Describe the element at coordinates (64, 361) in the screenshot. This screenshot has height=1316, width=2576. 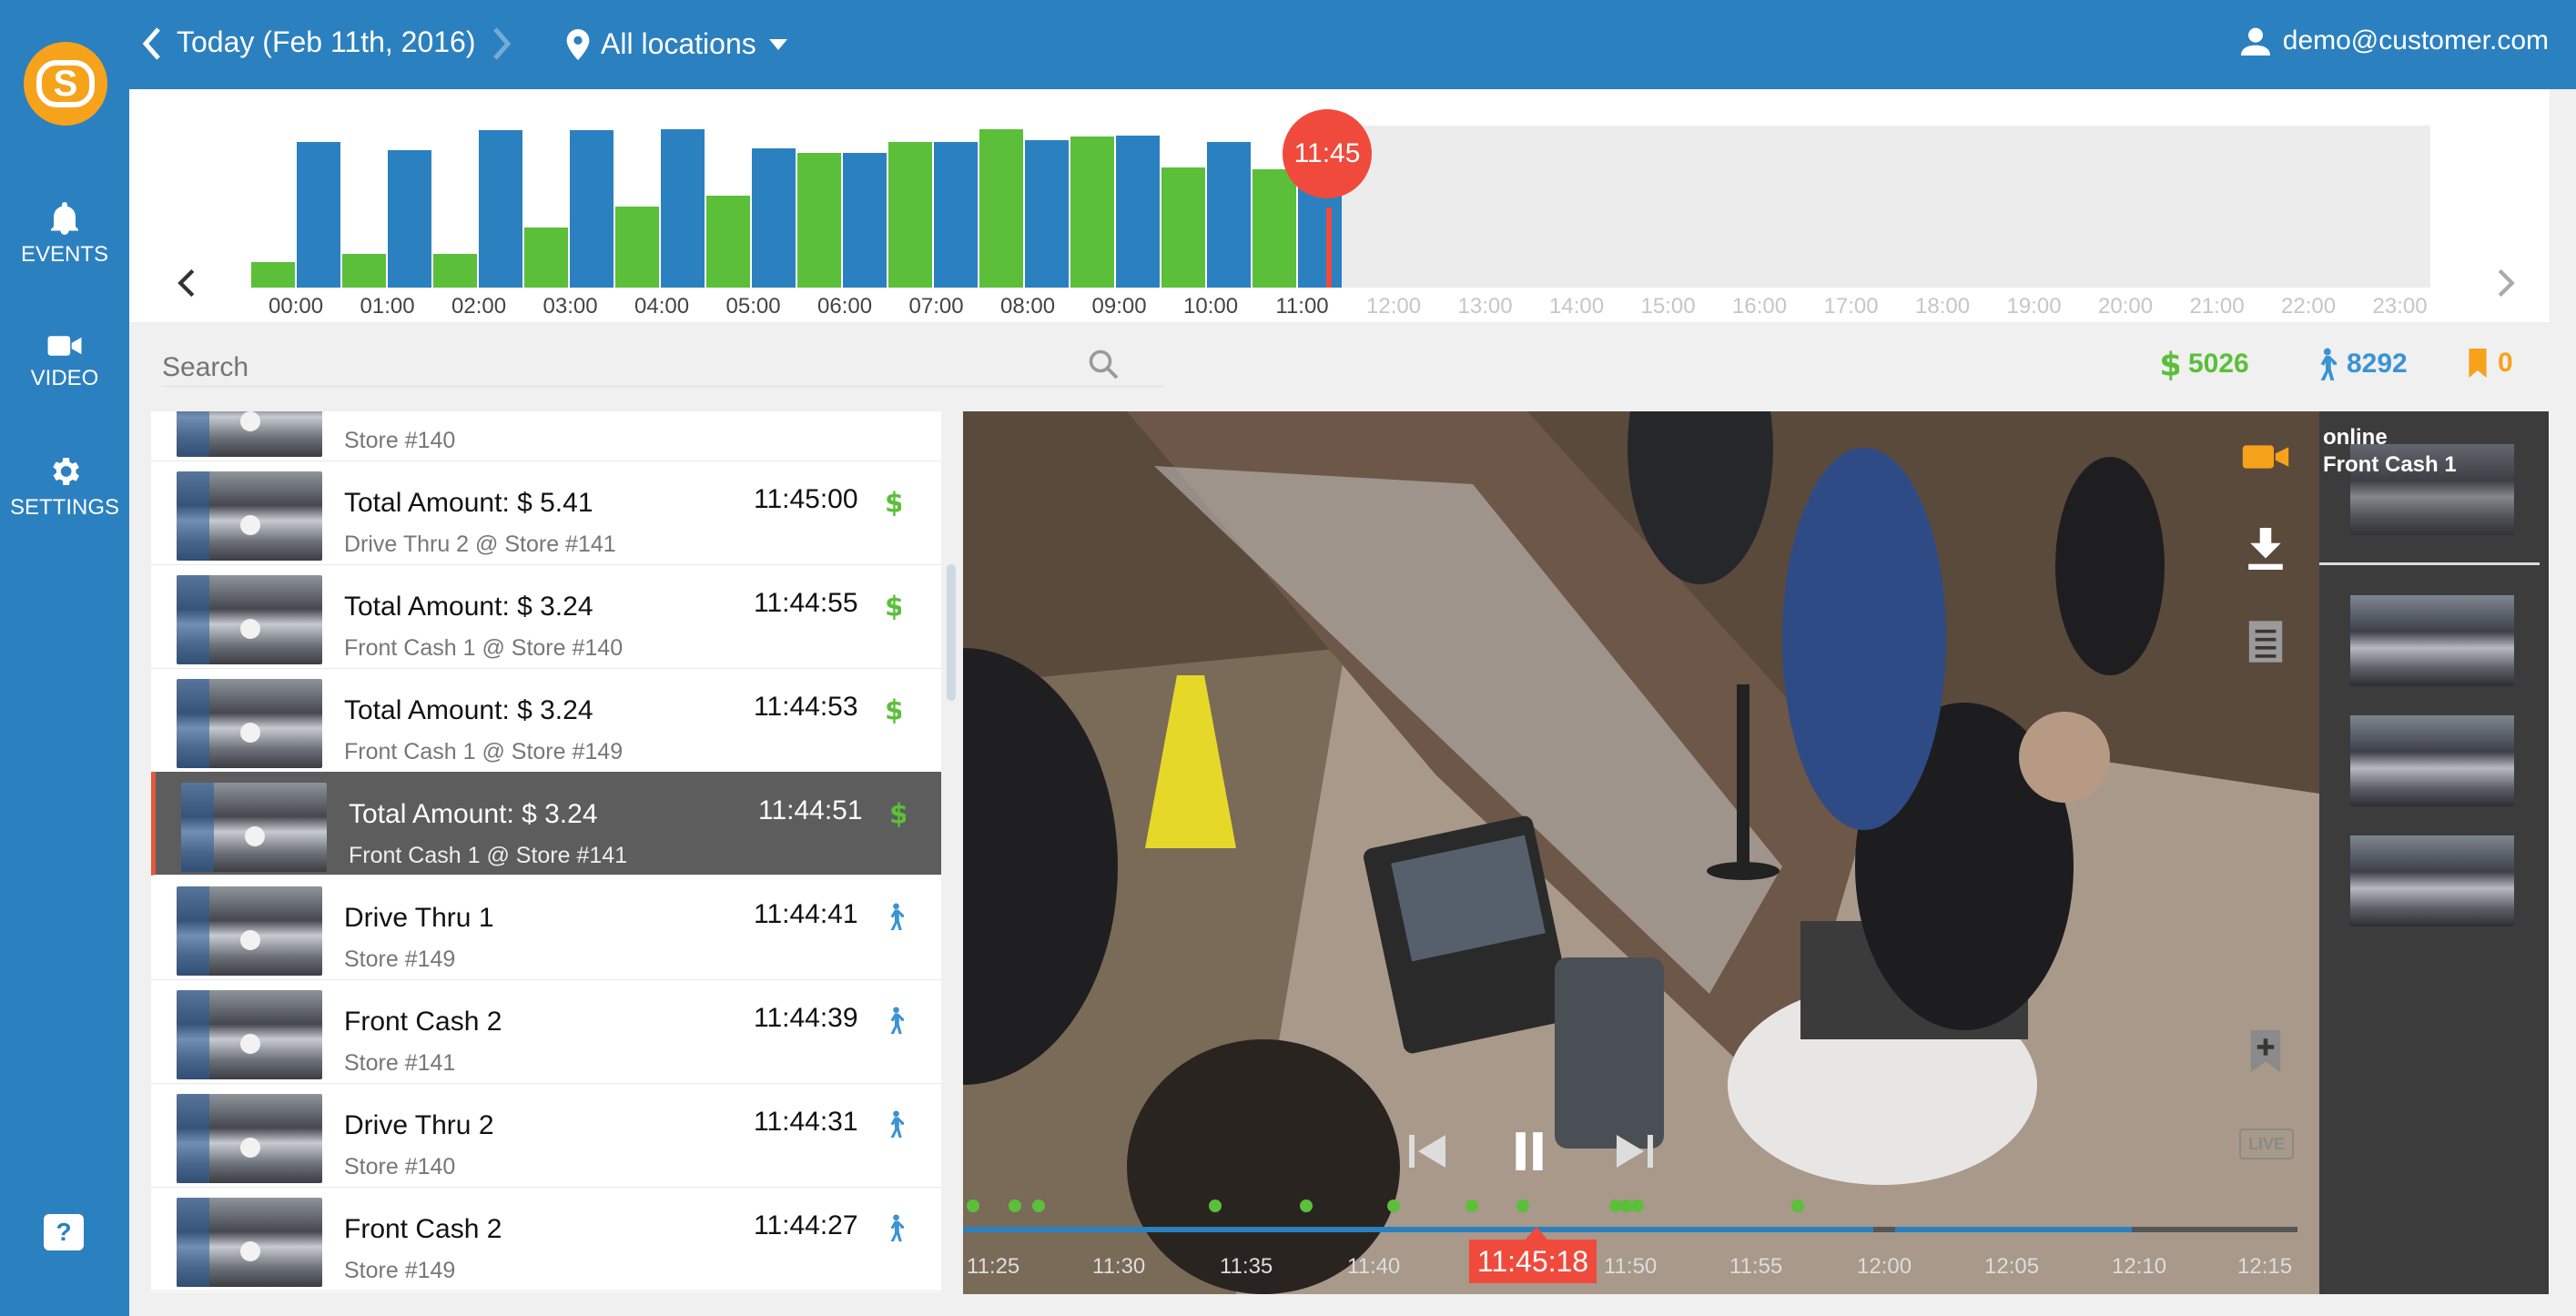
I see `sidebar-item-video: VIDEO` at that location.